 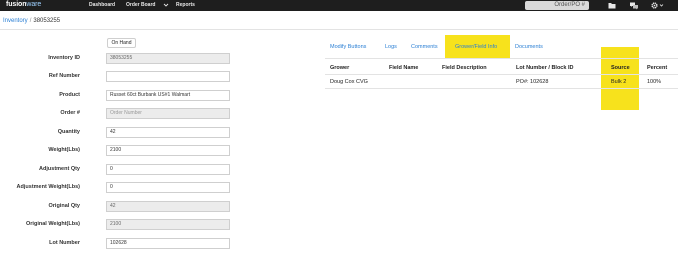 I want to click on cell-percent: 100%, so click(x=654, y=82).